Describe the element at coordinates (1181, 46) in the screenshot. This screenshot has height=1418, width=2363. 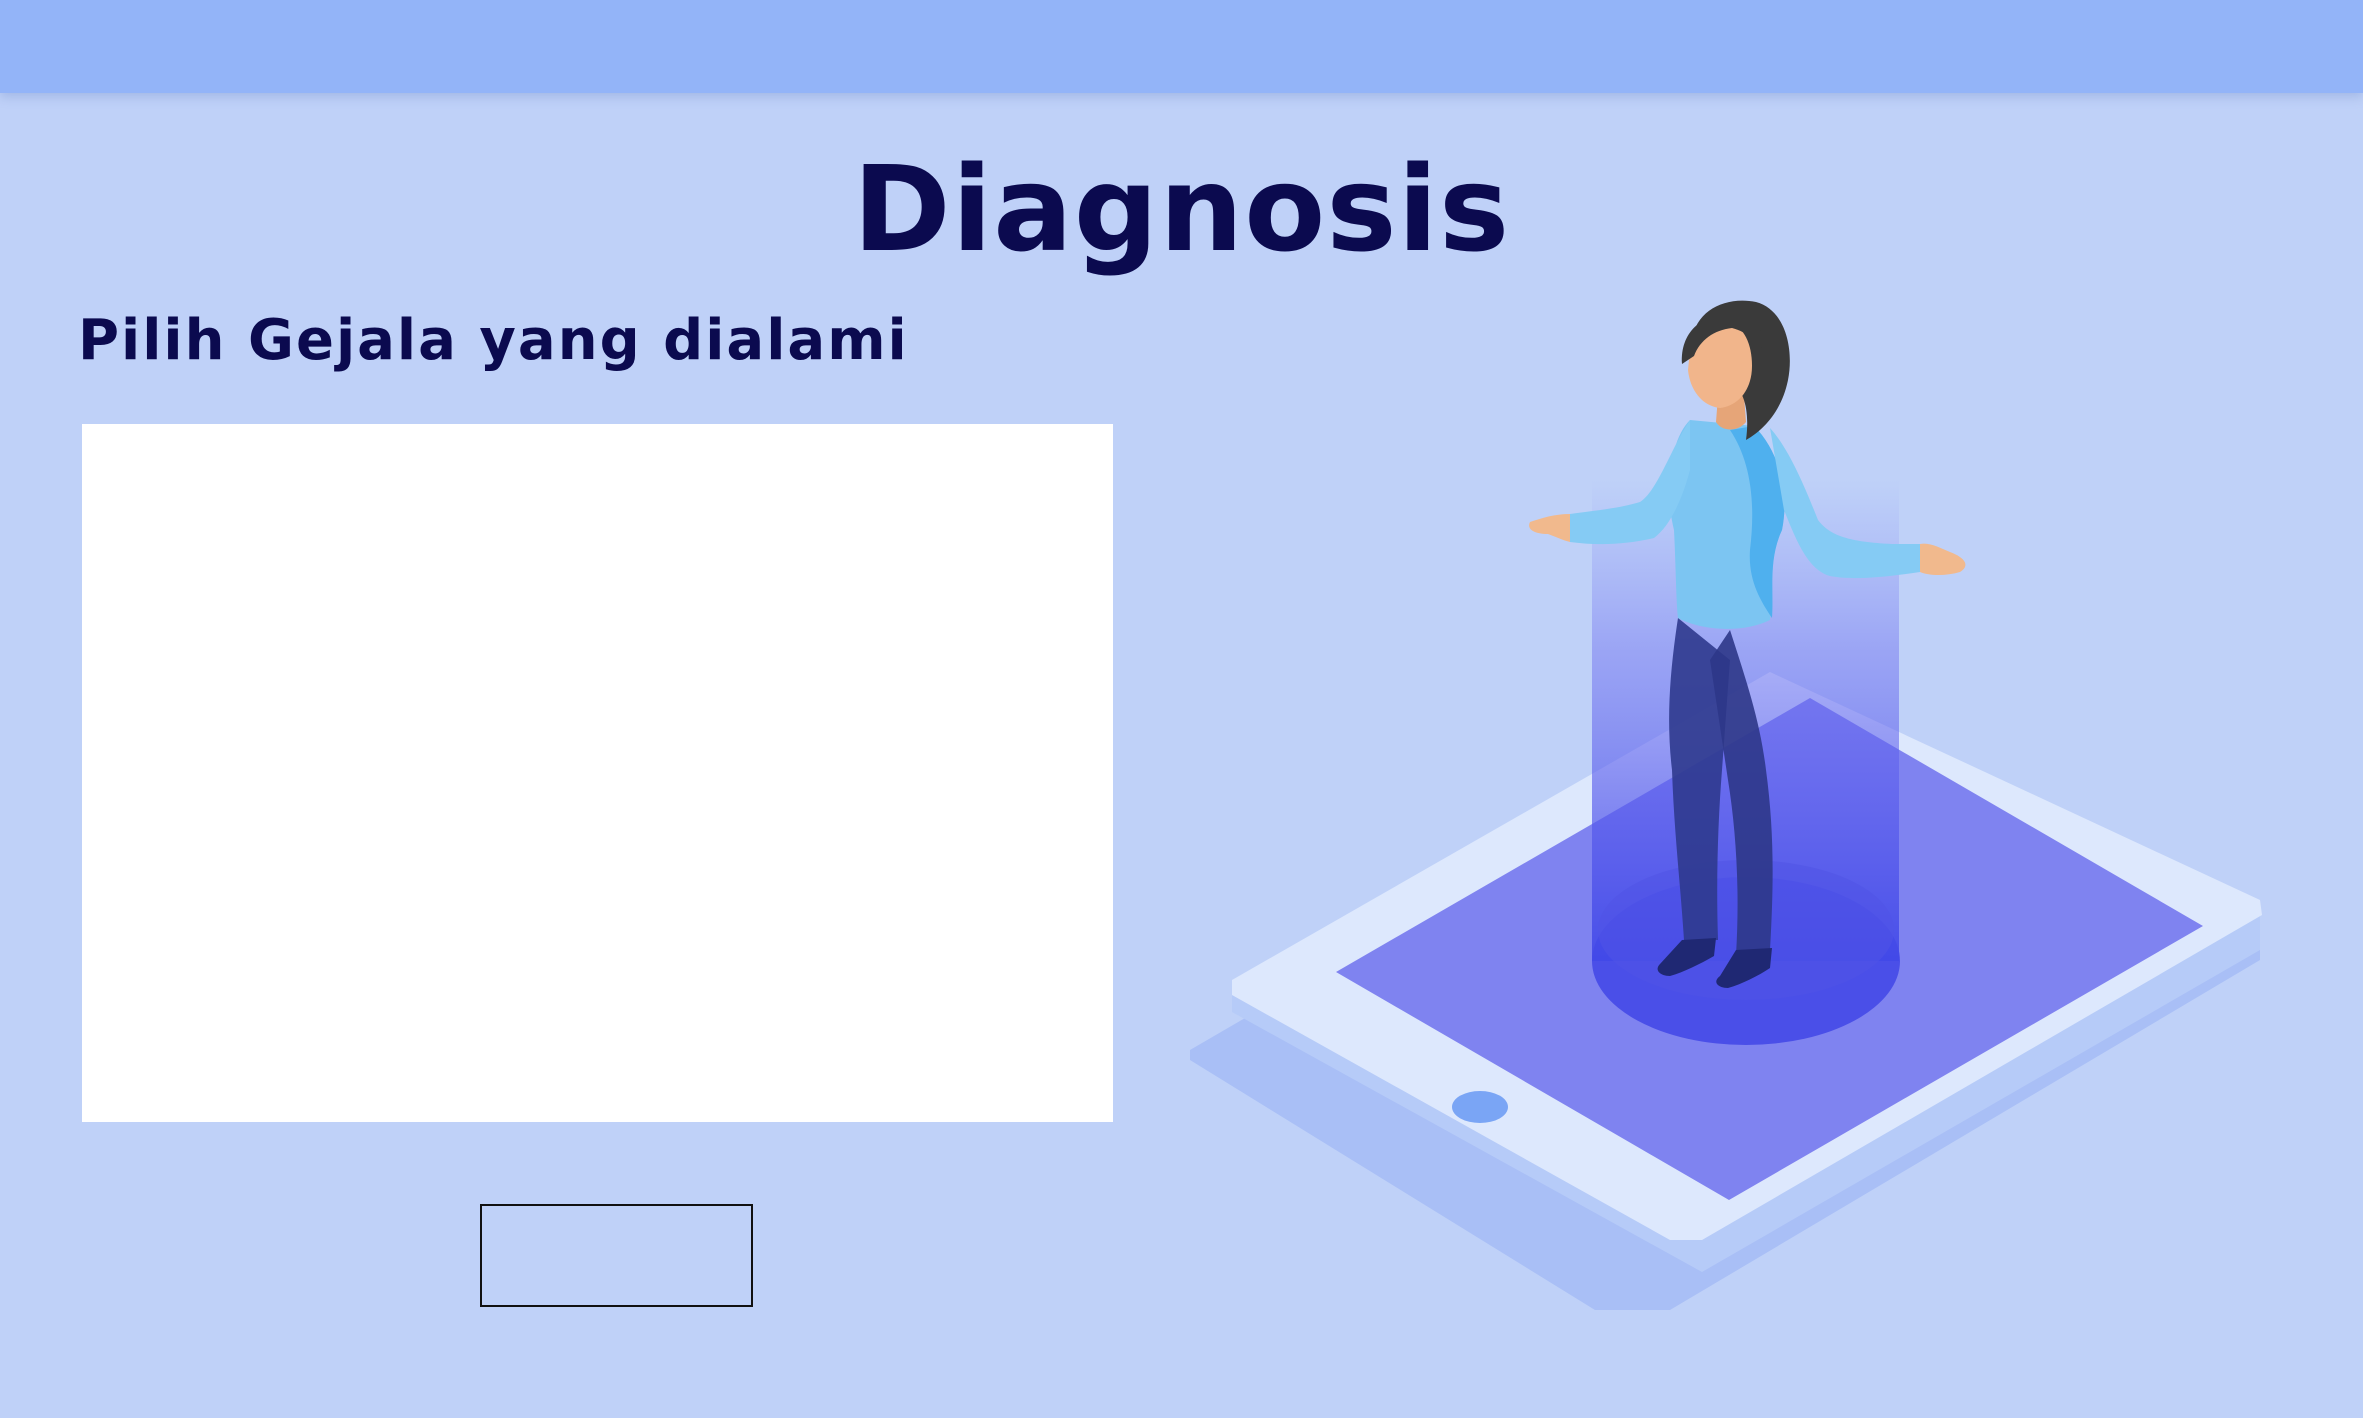
I see `top-bar` at that location.